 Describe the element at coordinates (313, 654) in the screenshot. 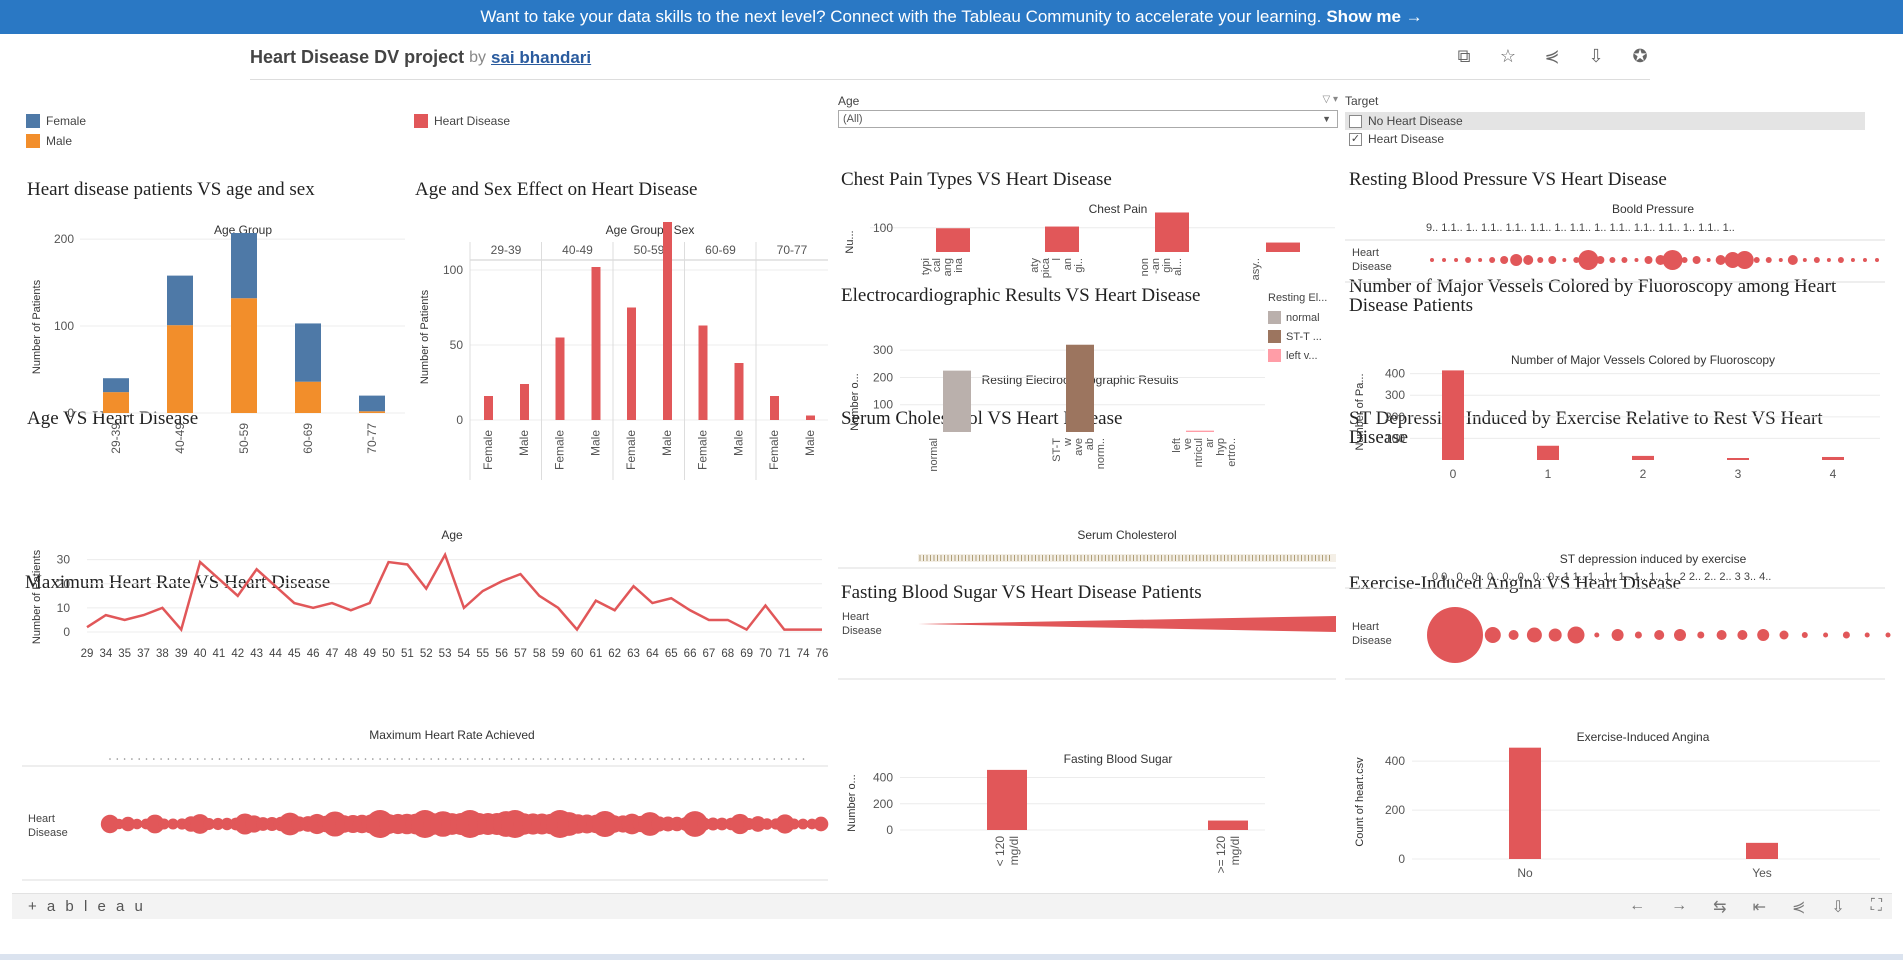

I see `x-tick-label: 46` at that location.